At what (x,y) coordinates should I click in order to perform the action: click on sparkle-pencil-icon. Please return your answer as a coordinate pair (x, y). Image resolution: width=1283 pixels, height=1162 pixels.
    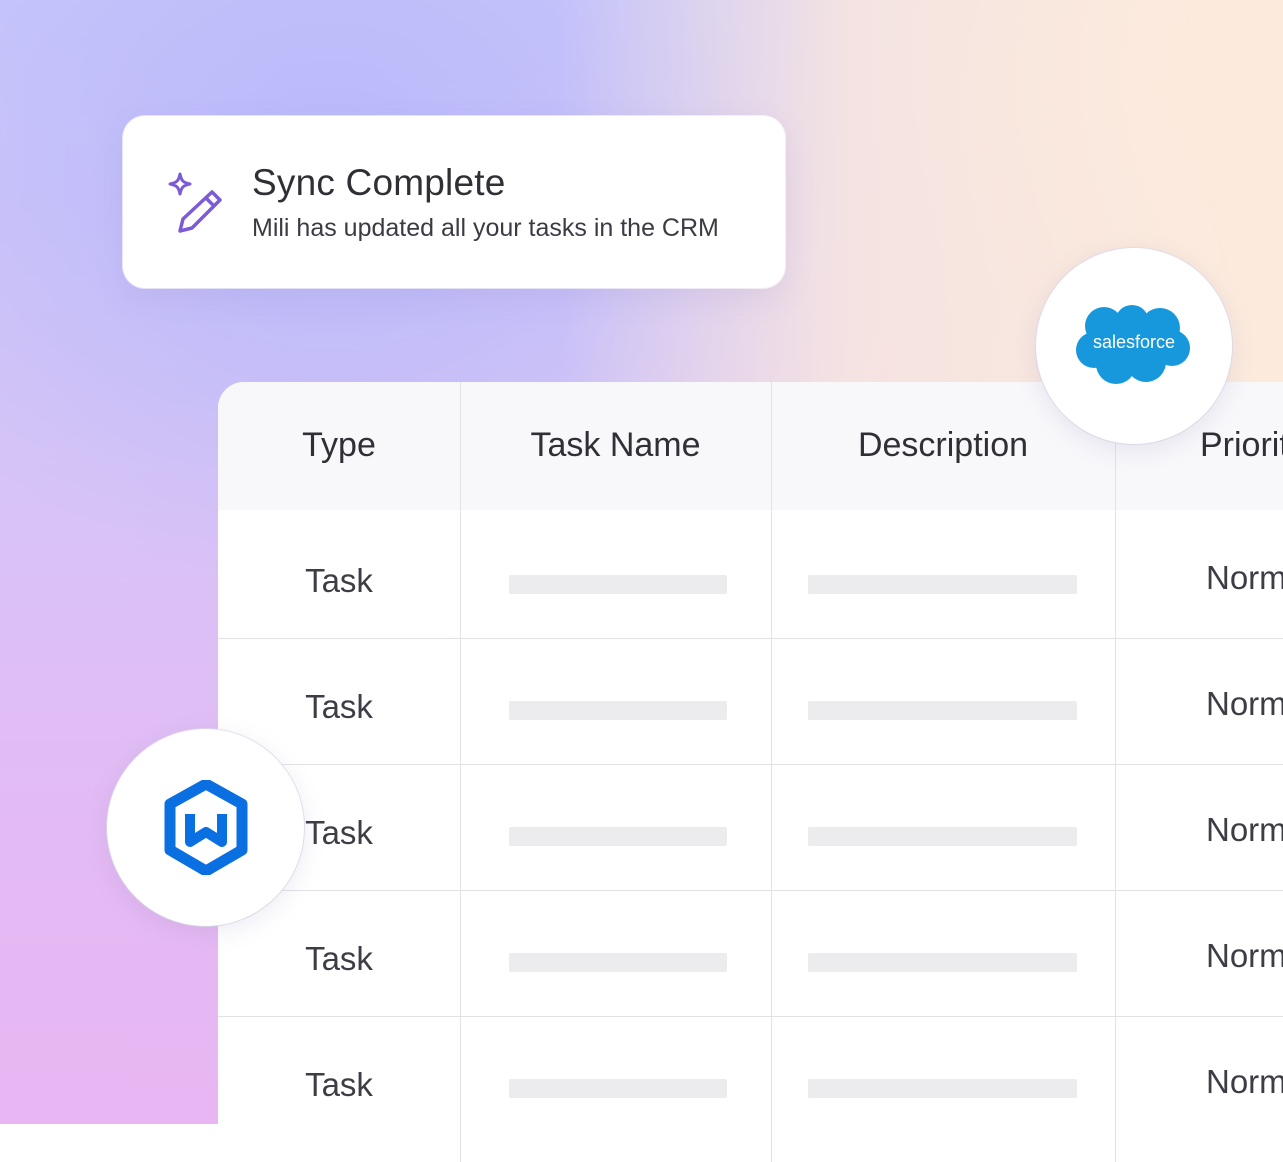
    Looking at the image, I should click on (195, 202).